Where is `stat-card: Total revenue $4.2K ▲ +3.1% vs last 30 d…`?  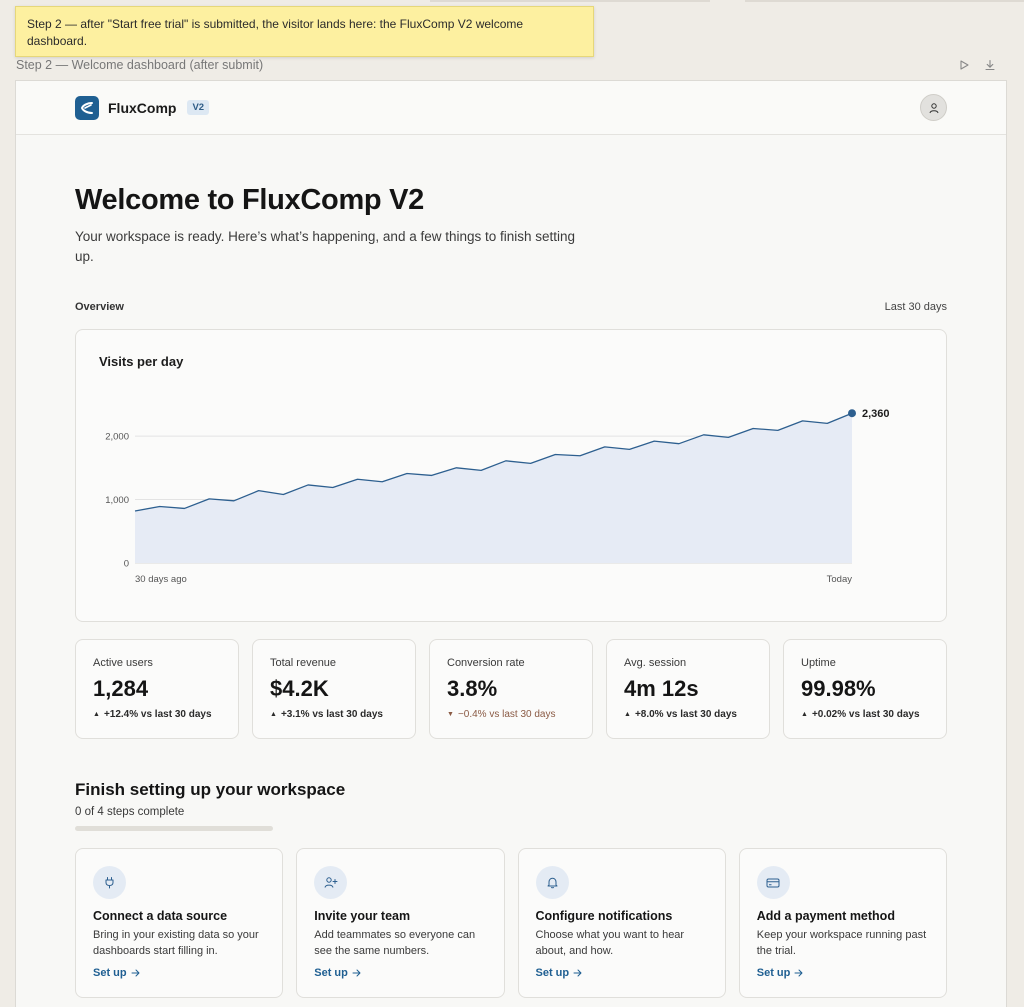 stat-card: Total revenue $4.2K ▲ +3.1% vs last 30 d… is located at coordinates (334, 689).